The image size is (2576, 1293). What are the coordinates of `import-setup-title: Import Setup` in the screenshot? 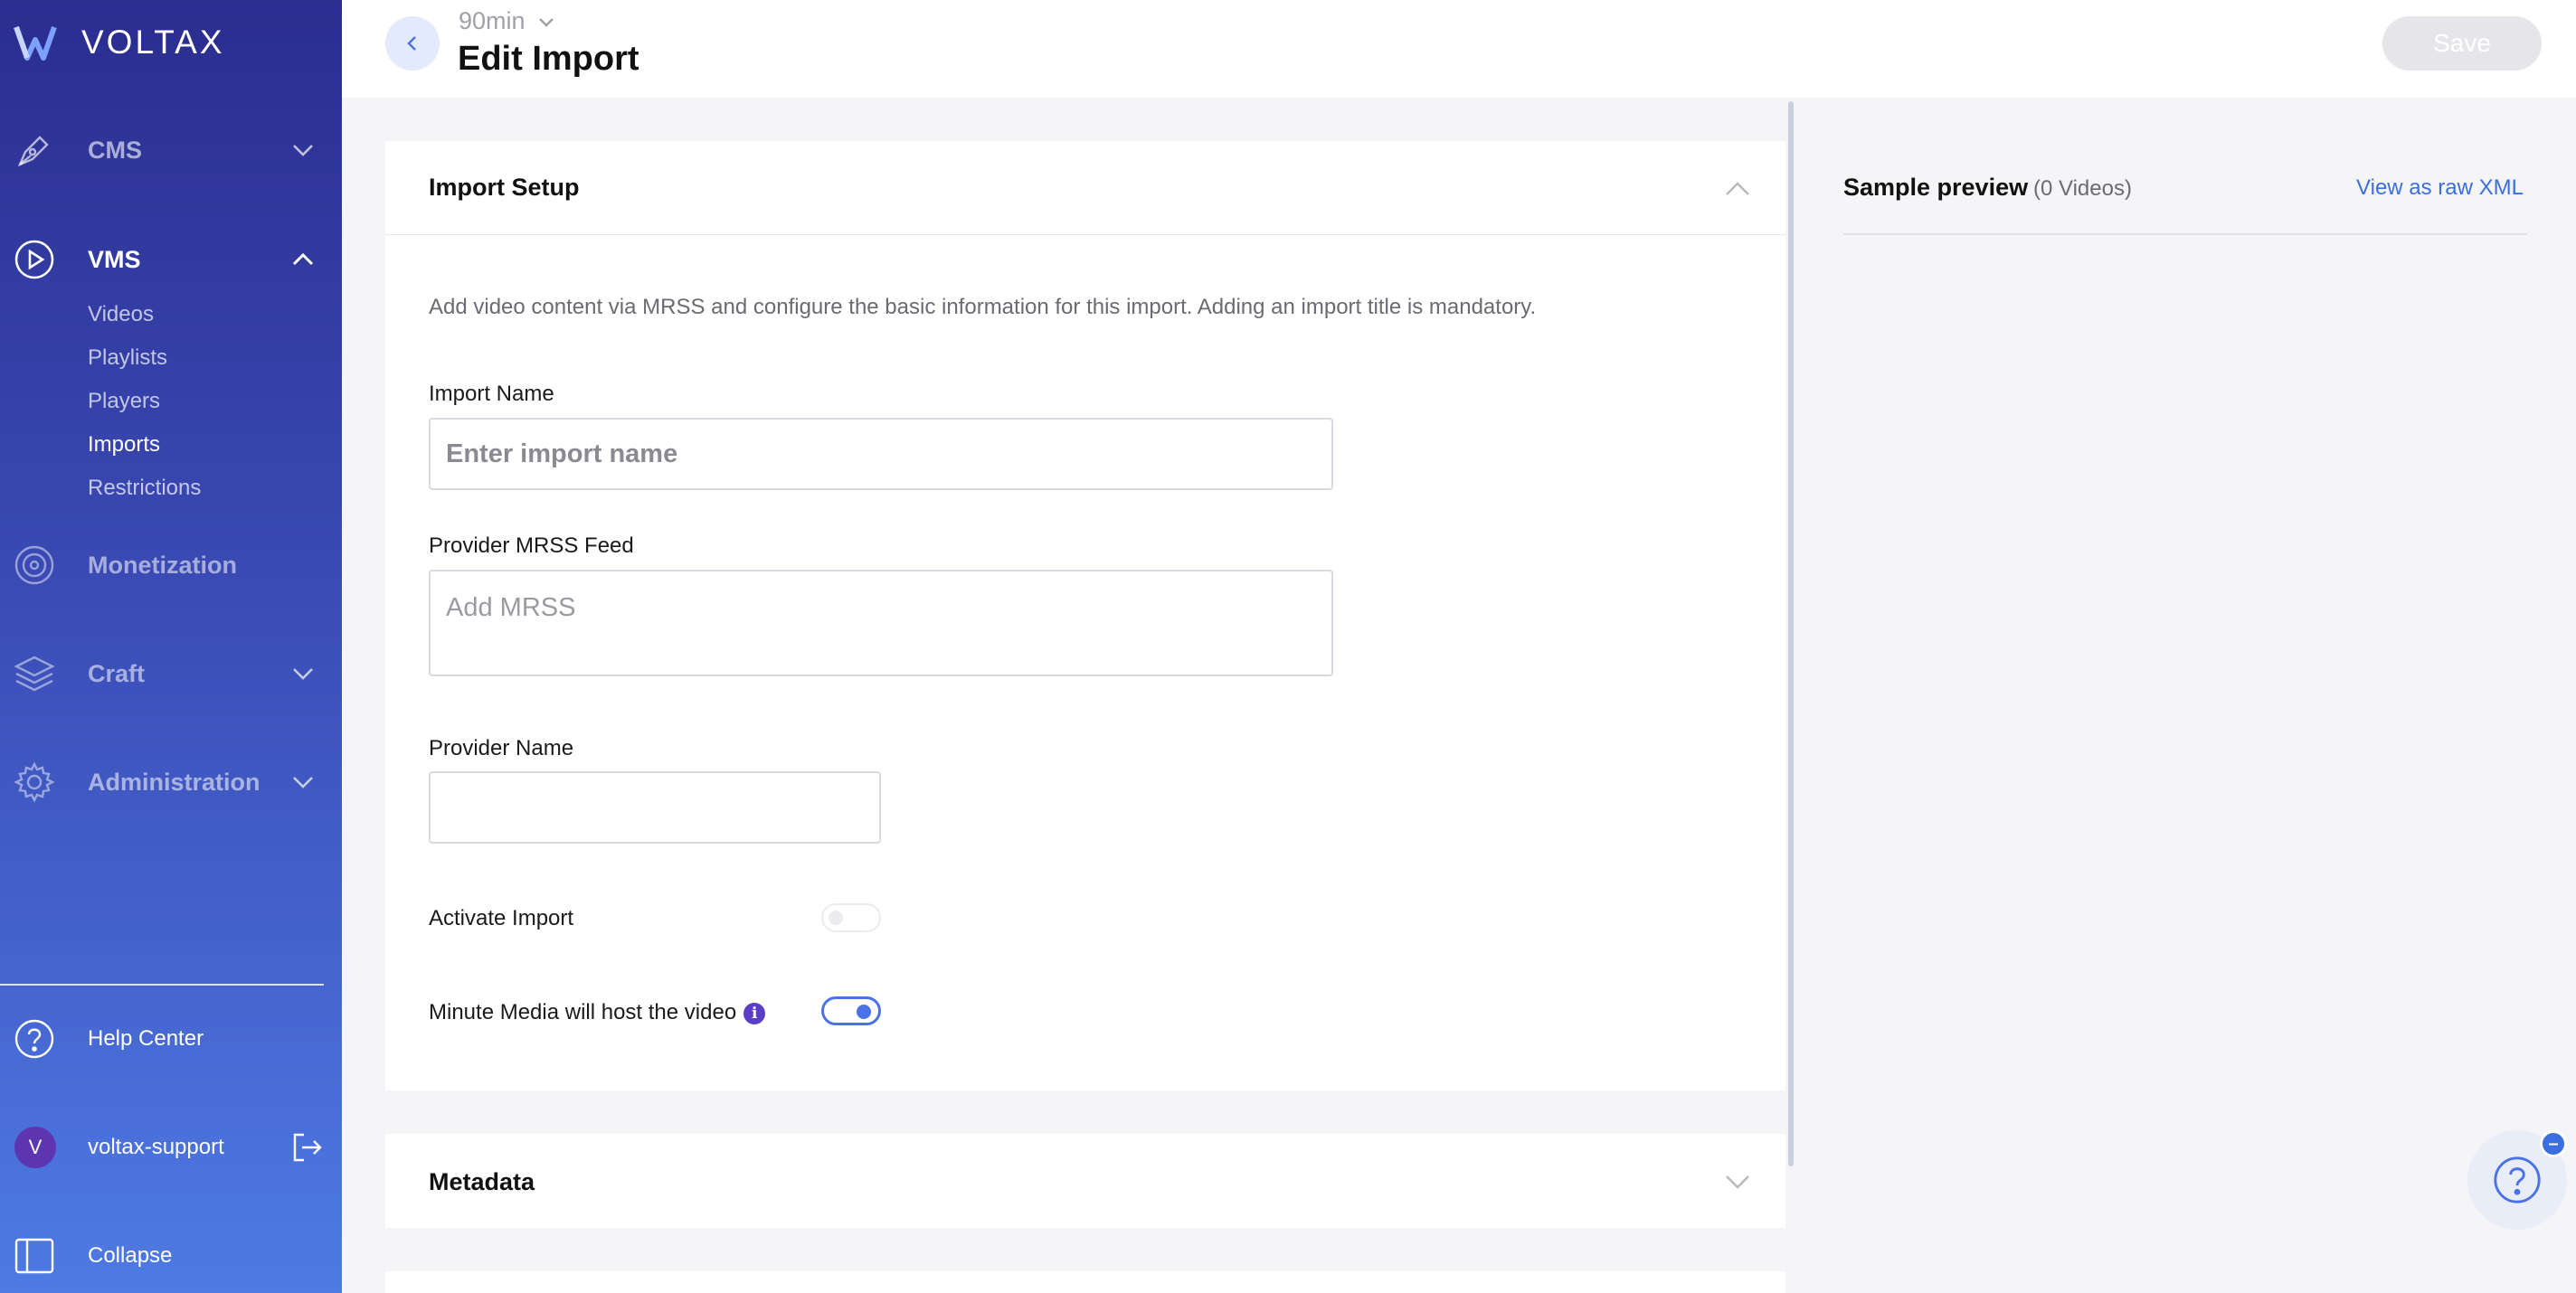 It's located at (504, 187).